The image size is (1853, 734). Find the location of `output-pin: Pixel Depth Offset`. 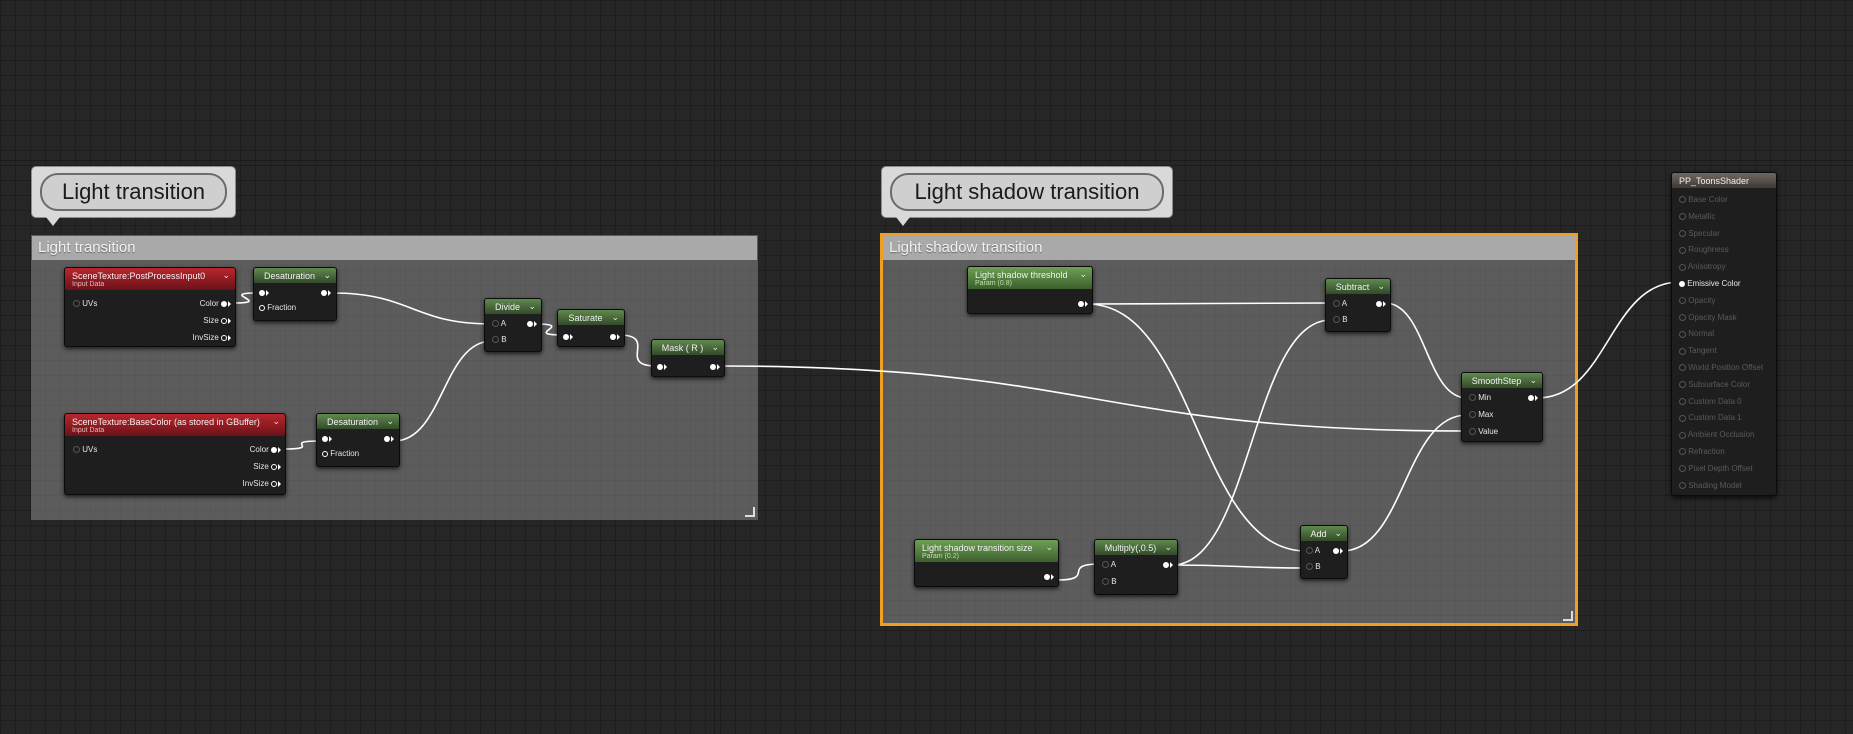

output-pin: Pixel Depth Offset is located at coordinates (1716, 469).